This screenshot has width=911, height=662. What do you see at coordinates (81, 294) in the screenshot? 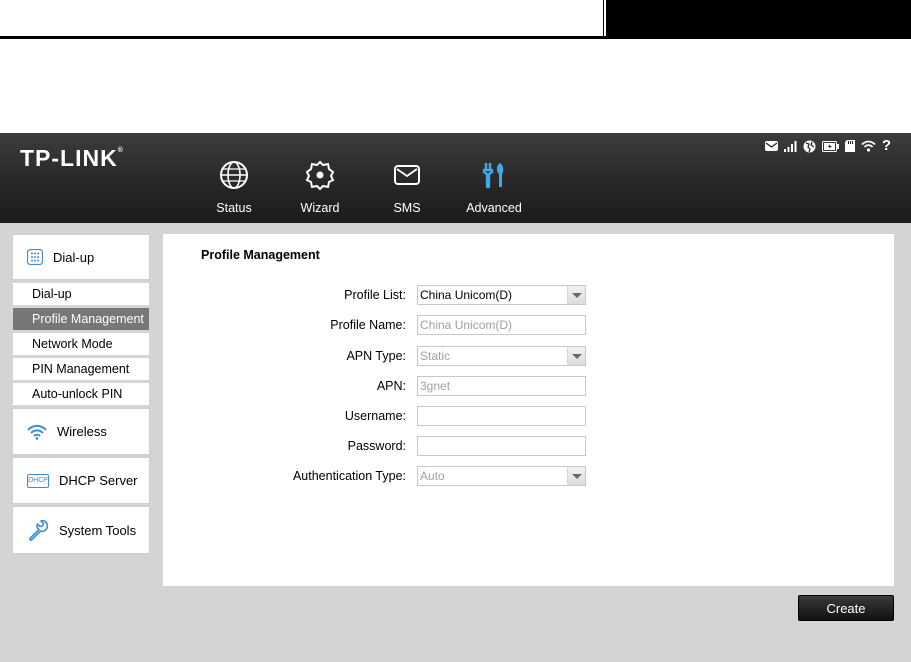
I see `sidebar-item-dialup: Dial-up` at bounding box center [81, 294].